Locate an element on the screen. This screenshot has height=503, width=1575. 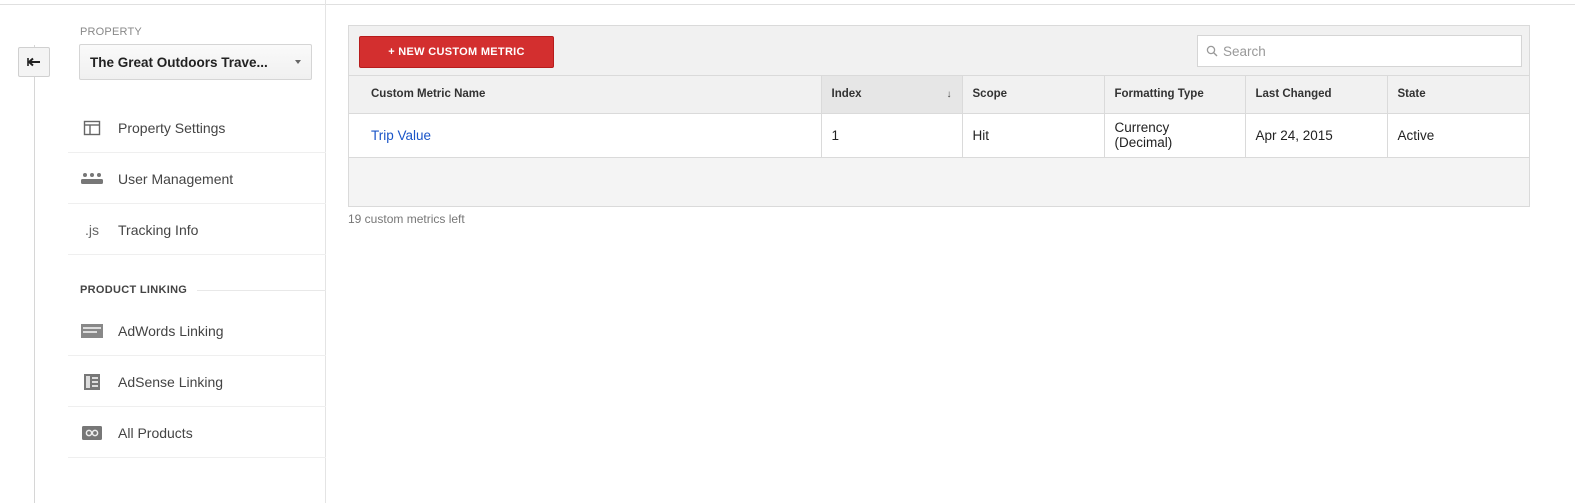
sidebar-item-adsense-linking: AdSense Linking is located at coordinates (197, 382).